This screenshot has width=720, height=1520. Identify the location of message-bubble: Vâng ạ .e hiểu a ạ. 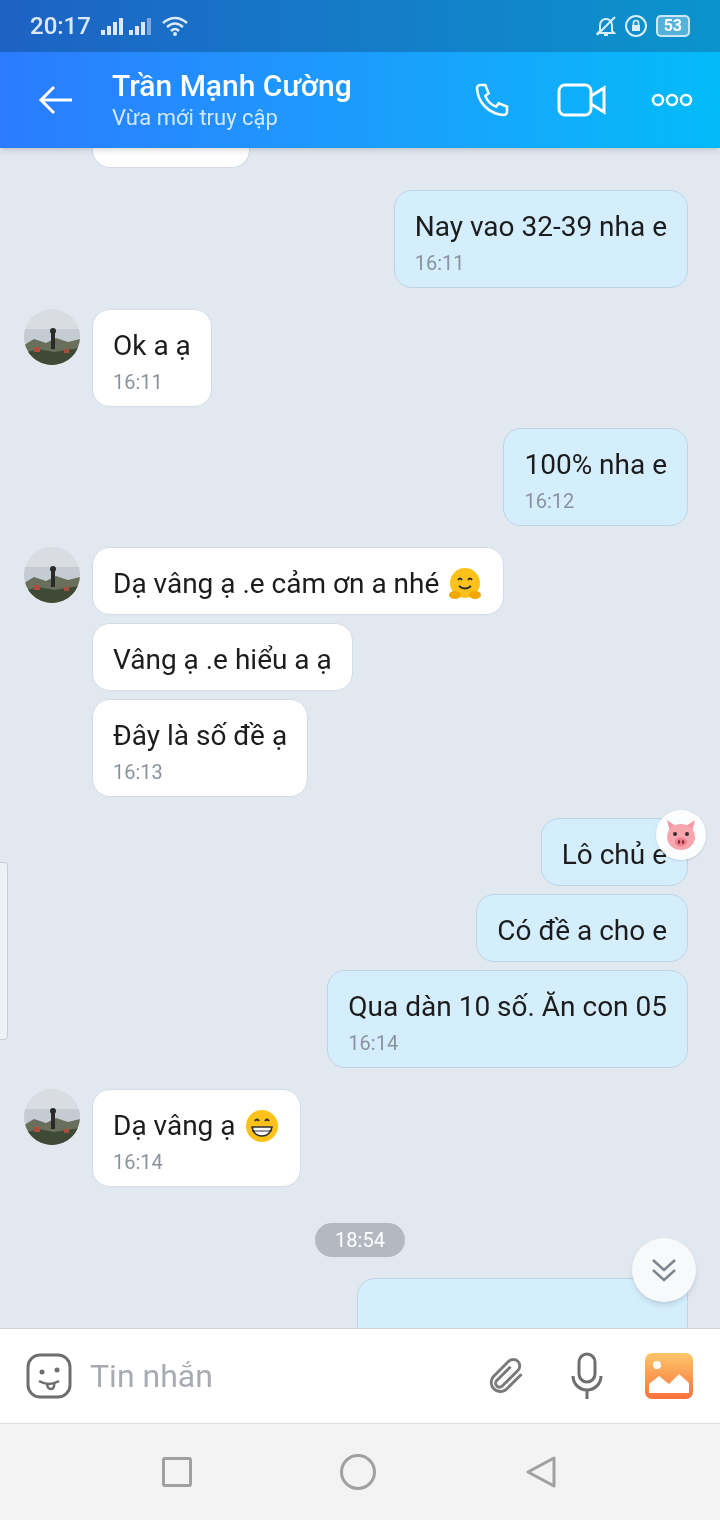
(222, 657).